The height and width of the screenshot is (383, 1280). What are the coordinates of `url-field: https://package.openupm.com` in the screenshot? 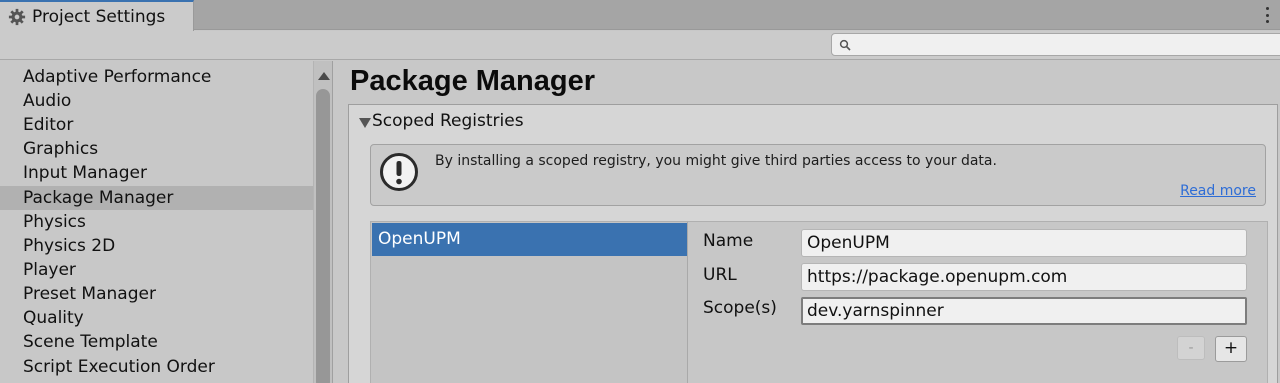 It's located at (1024, 277).